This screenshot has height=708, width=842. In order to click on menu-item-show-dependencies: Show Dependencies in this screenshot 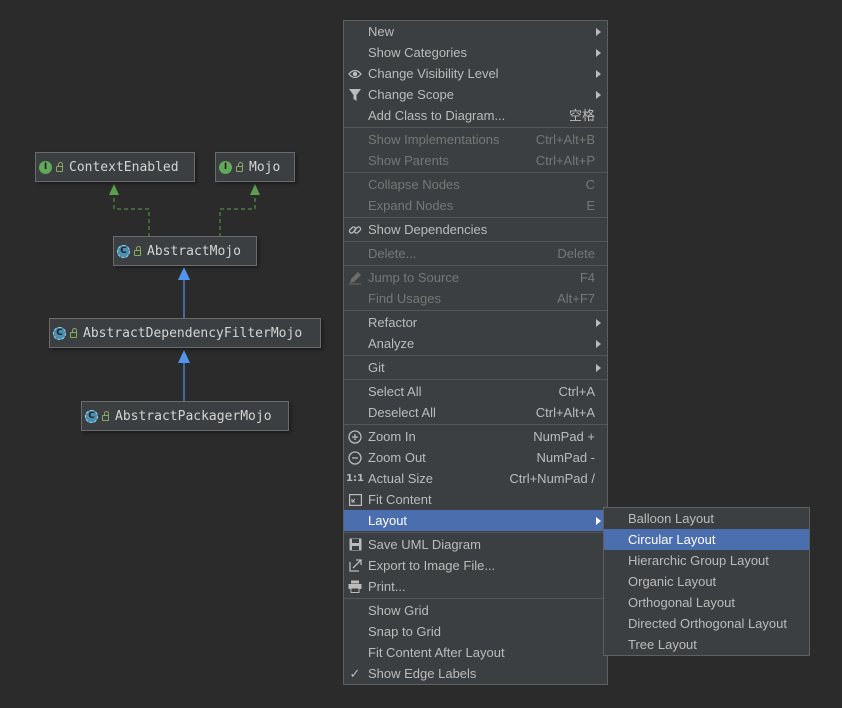, I will do `click(475, 229)`.